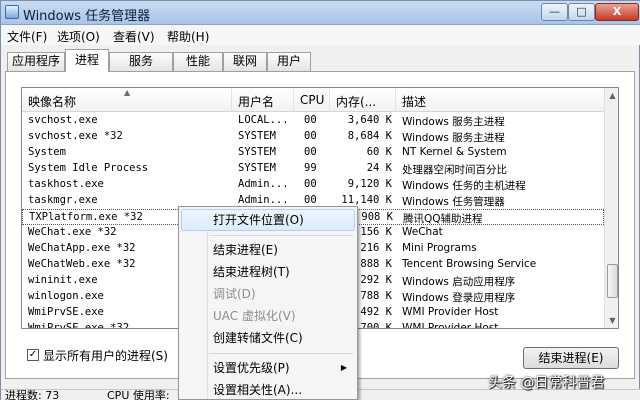 The image size is (640, 400). What do you see at coordinates (36, 61) in the screenshot?
I see `tab-applications: 应用程序` at bounding box center [36, 61].